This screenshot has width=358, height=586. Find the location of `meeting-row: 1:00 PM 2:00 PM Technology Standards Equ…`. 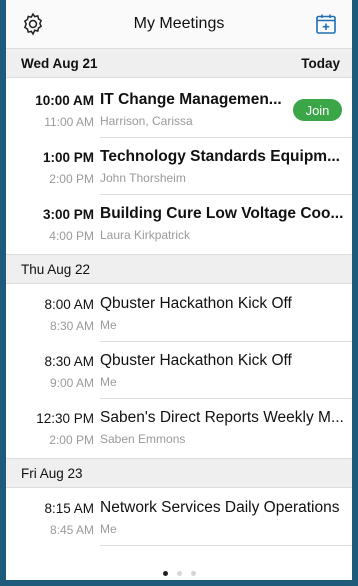

meeting-row: 1:00 PM 2:00 PM Technology Standards Equ… is located at coordinates (179, 167).